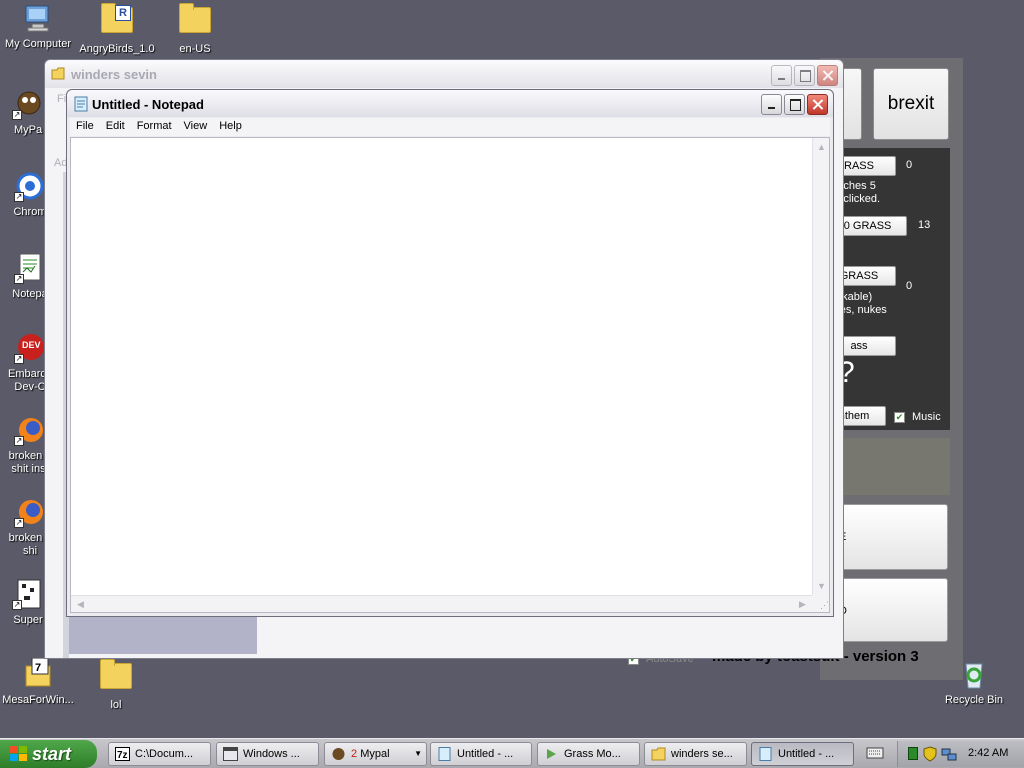 The width and height of the screenshot is (1024, 768). What do you see at coordinates (354, 754) in the screenshot?
I see `taskbar-group-count: 2` at bounding box center [354, 754].